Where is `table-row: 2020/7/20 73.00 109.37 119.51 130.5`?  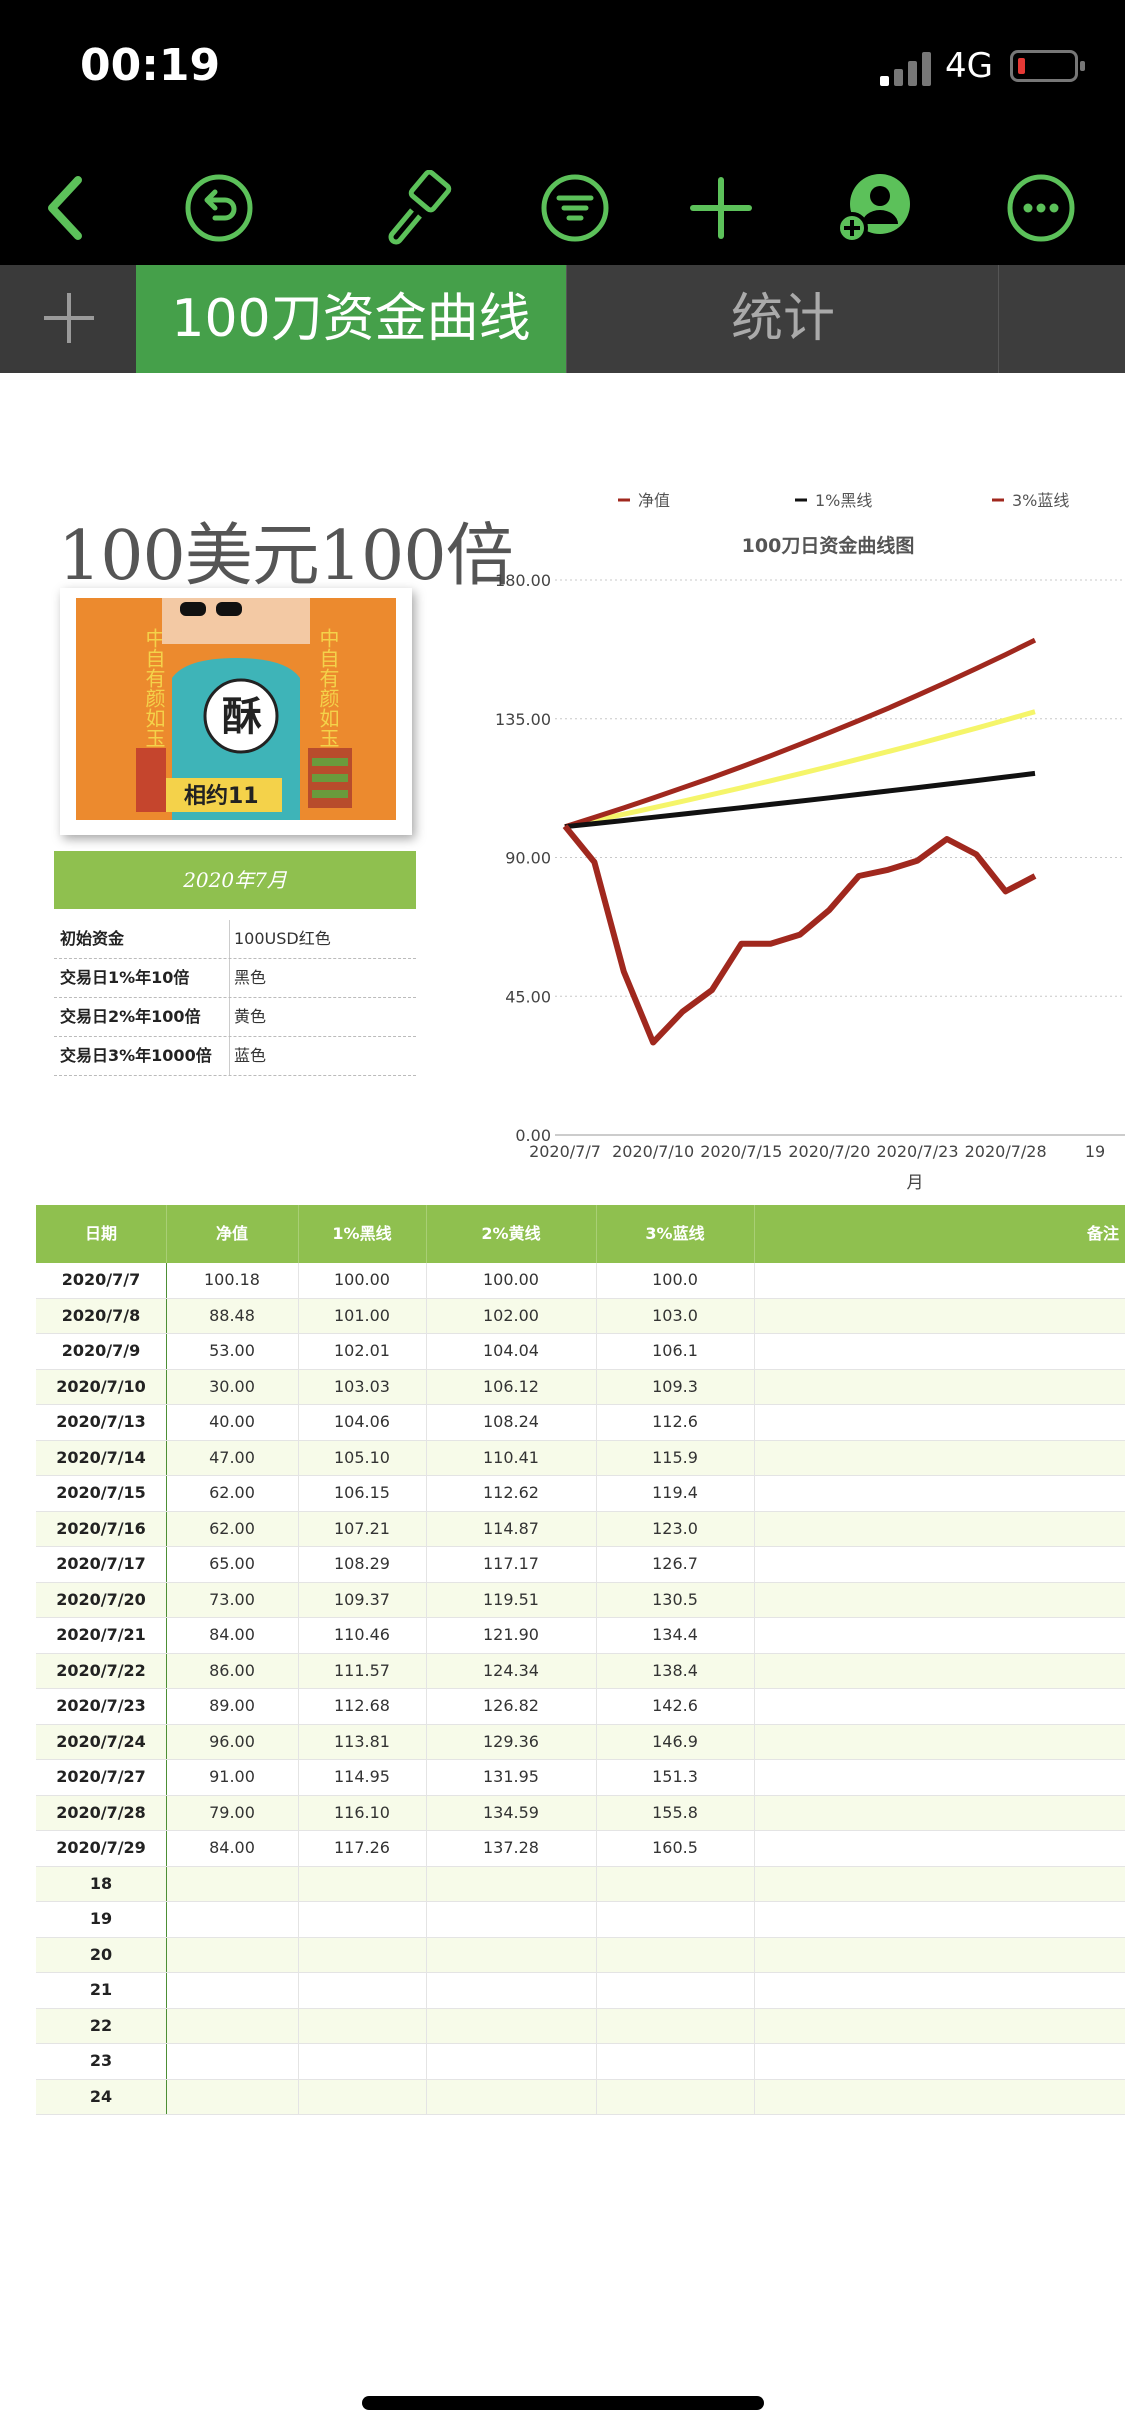
table-row: 2020/7/20 73.00 109.37 119.51 130.5 is located at coordinates (580, 1600).